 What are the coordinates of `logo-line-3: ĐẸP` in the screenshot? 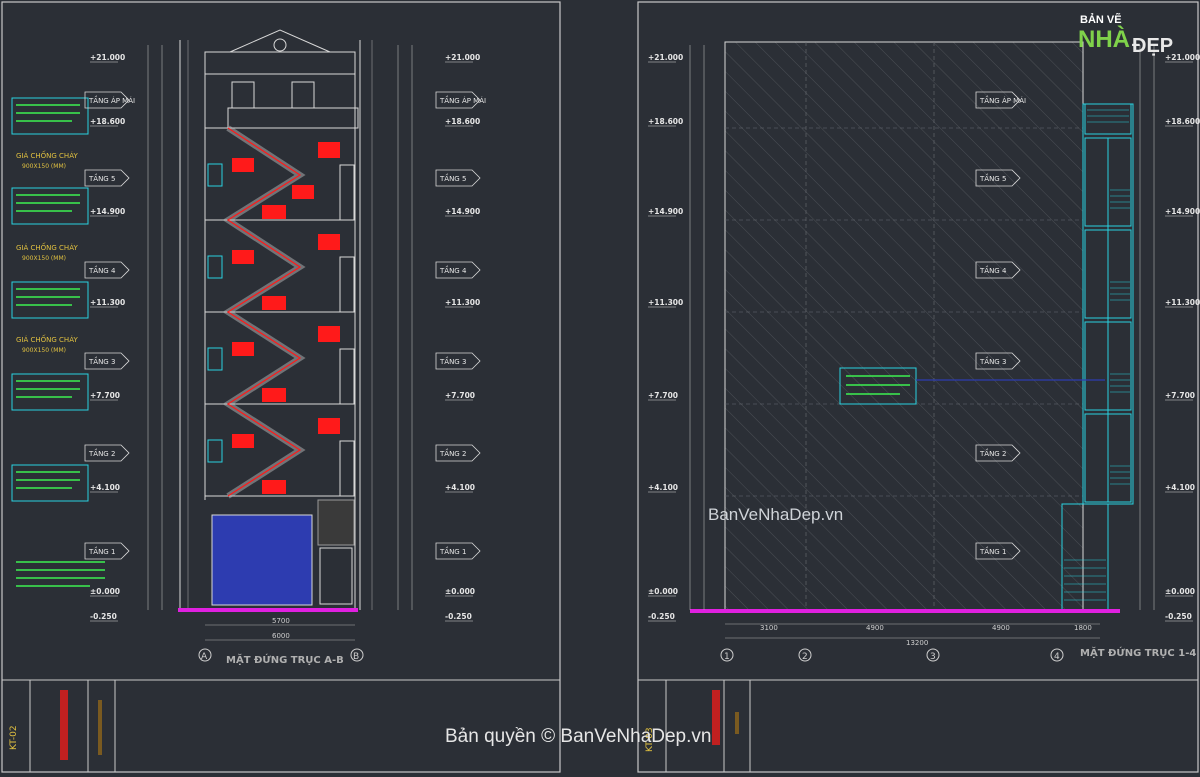 It's located at (1153, 46).